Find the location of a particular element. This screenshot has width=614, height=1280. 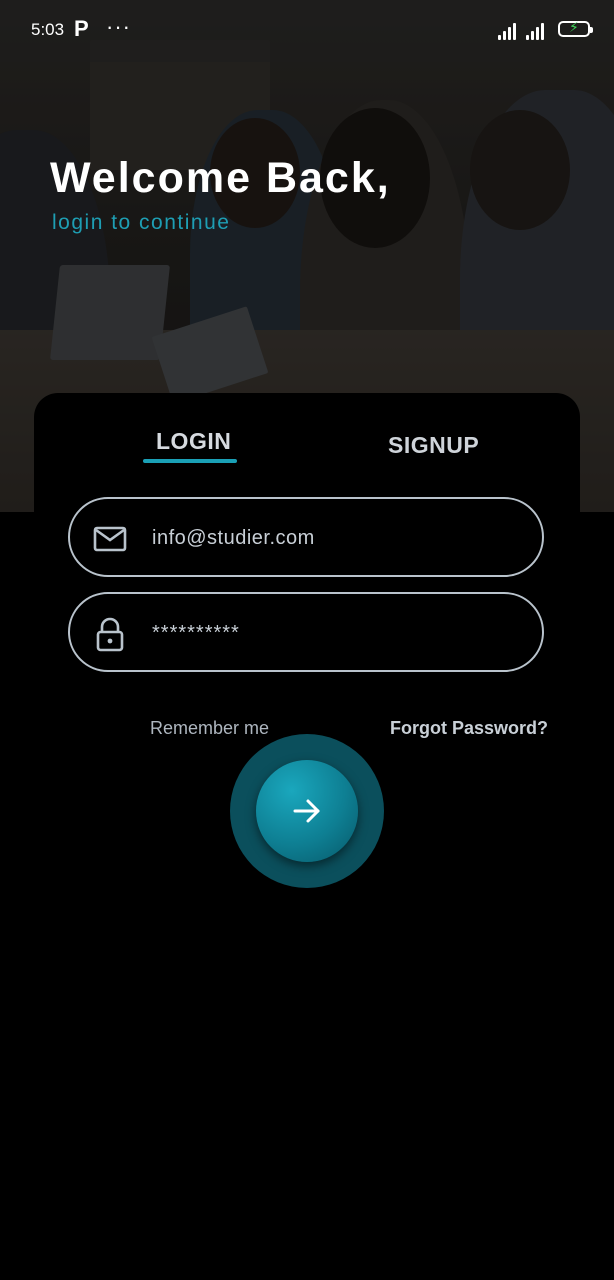

page-title: Welcome Back, is located at coordinates (220, 178).